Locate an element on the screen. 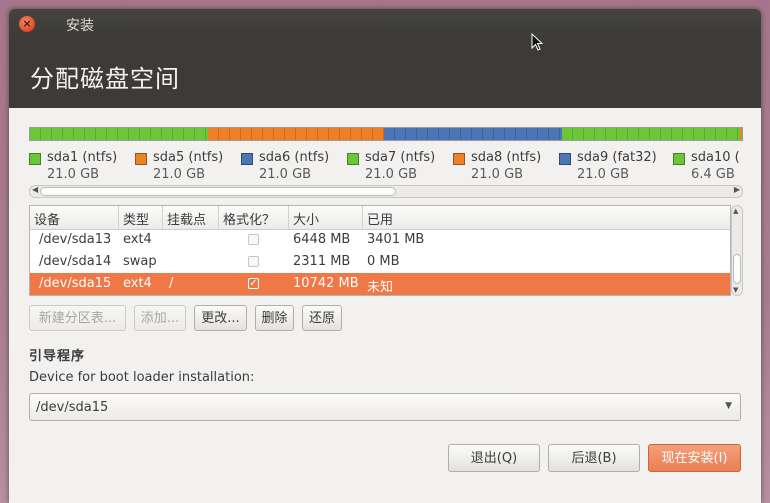  column-header-format: 格式化？ is located at coordinates (249, 218).